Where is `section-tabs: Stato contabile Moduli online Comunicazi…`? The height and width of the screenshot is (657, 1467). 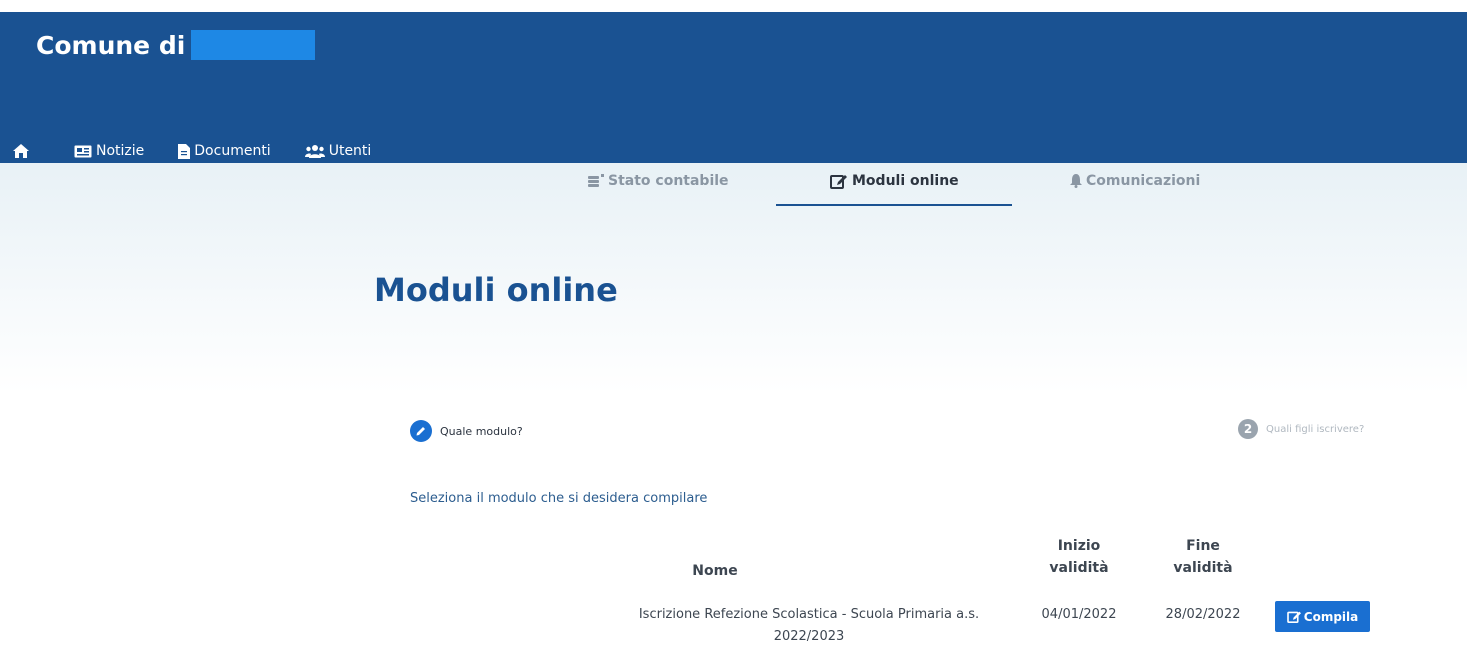
section-tabs: Stato contabile Moduli online Comunicazi… is located at coordinates (733, 187).